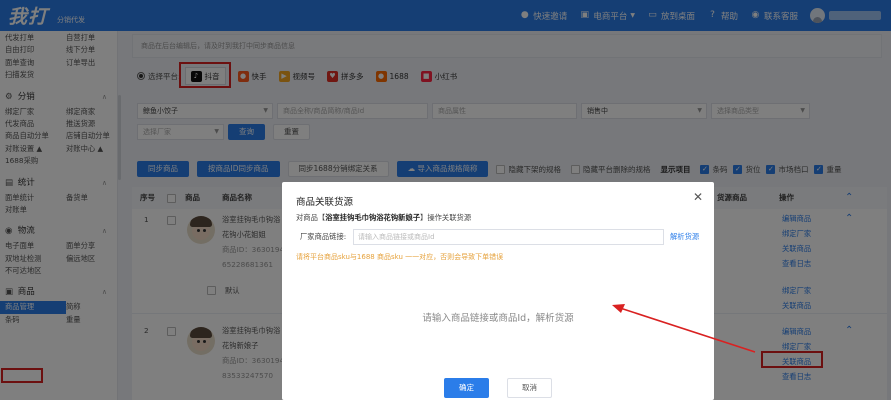 Image resolution: width=891 pixels, height=400 pixels. What do you see at coordinates (684, 237) in the screenshot?
I see `parse-source-link: 解析货源` at bounding box center [684, 237].